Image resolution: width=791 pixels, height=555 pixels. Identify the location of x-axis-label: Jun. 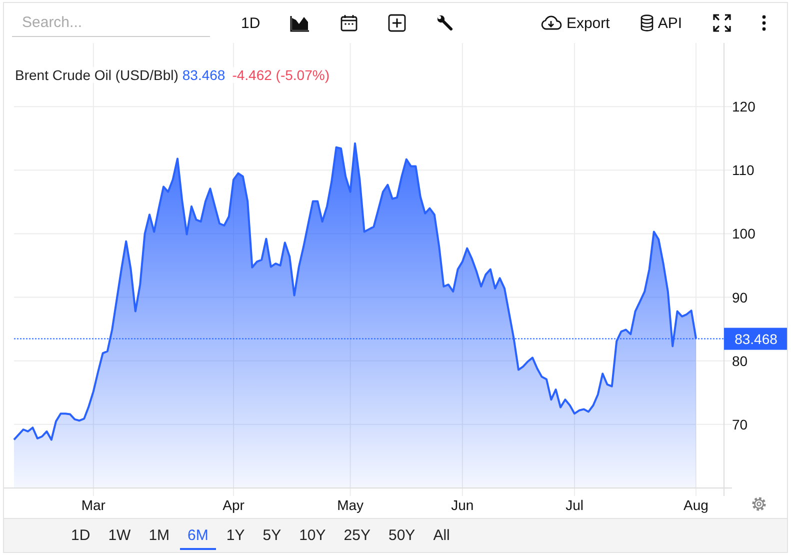
(462, 505).